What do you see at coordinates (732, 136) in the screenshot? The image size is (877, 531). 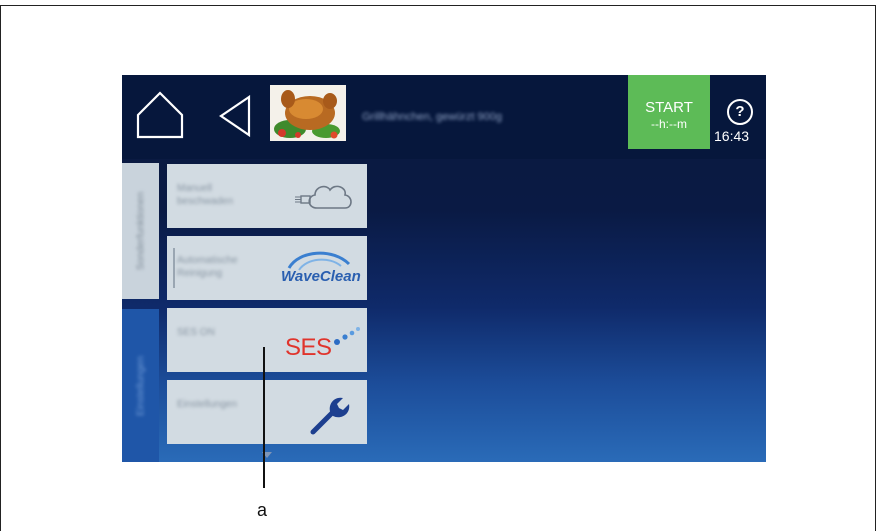 I see `clock: 16:43` at bounding box center [732, 136].